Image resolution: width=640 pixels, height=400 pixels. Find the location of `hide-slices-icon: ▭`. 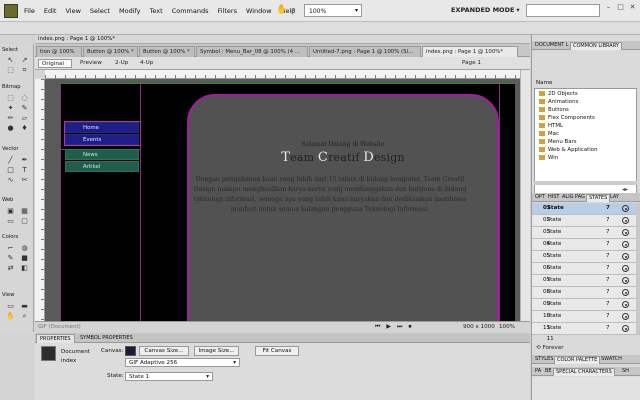

hide-slices-icon: ▭ is located at coordinates (10, 221).